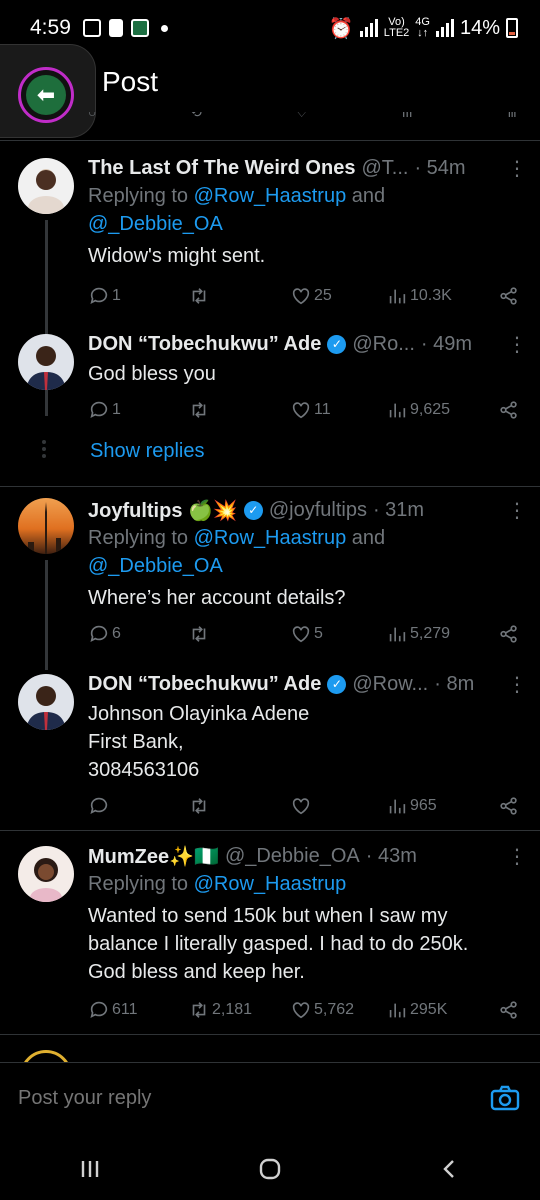 The width and height of the screenshot is (540, 1200). Describe the element at coordinates (338, 296) in the screenshot. I see `like-button: 25` at that location.